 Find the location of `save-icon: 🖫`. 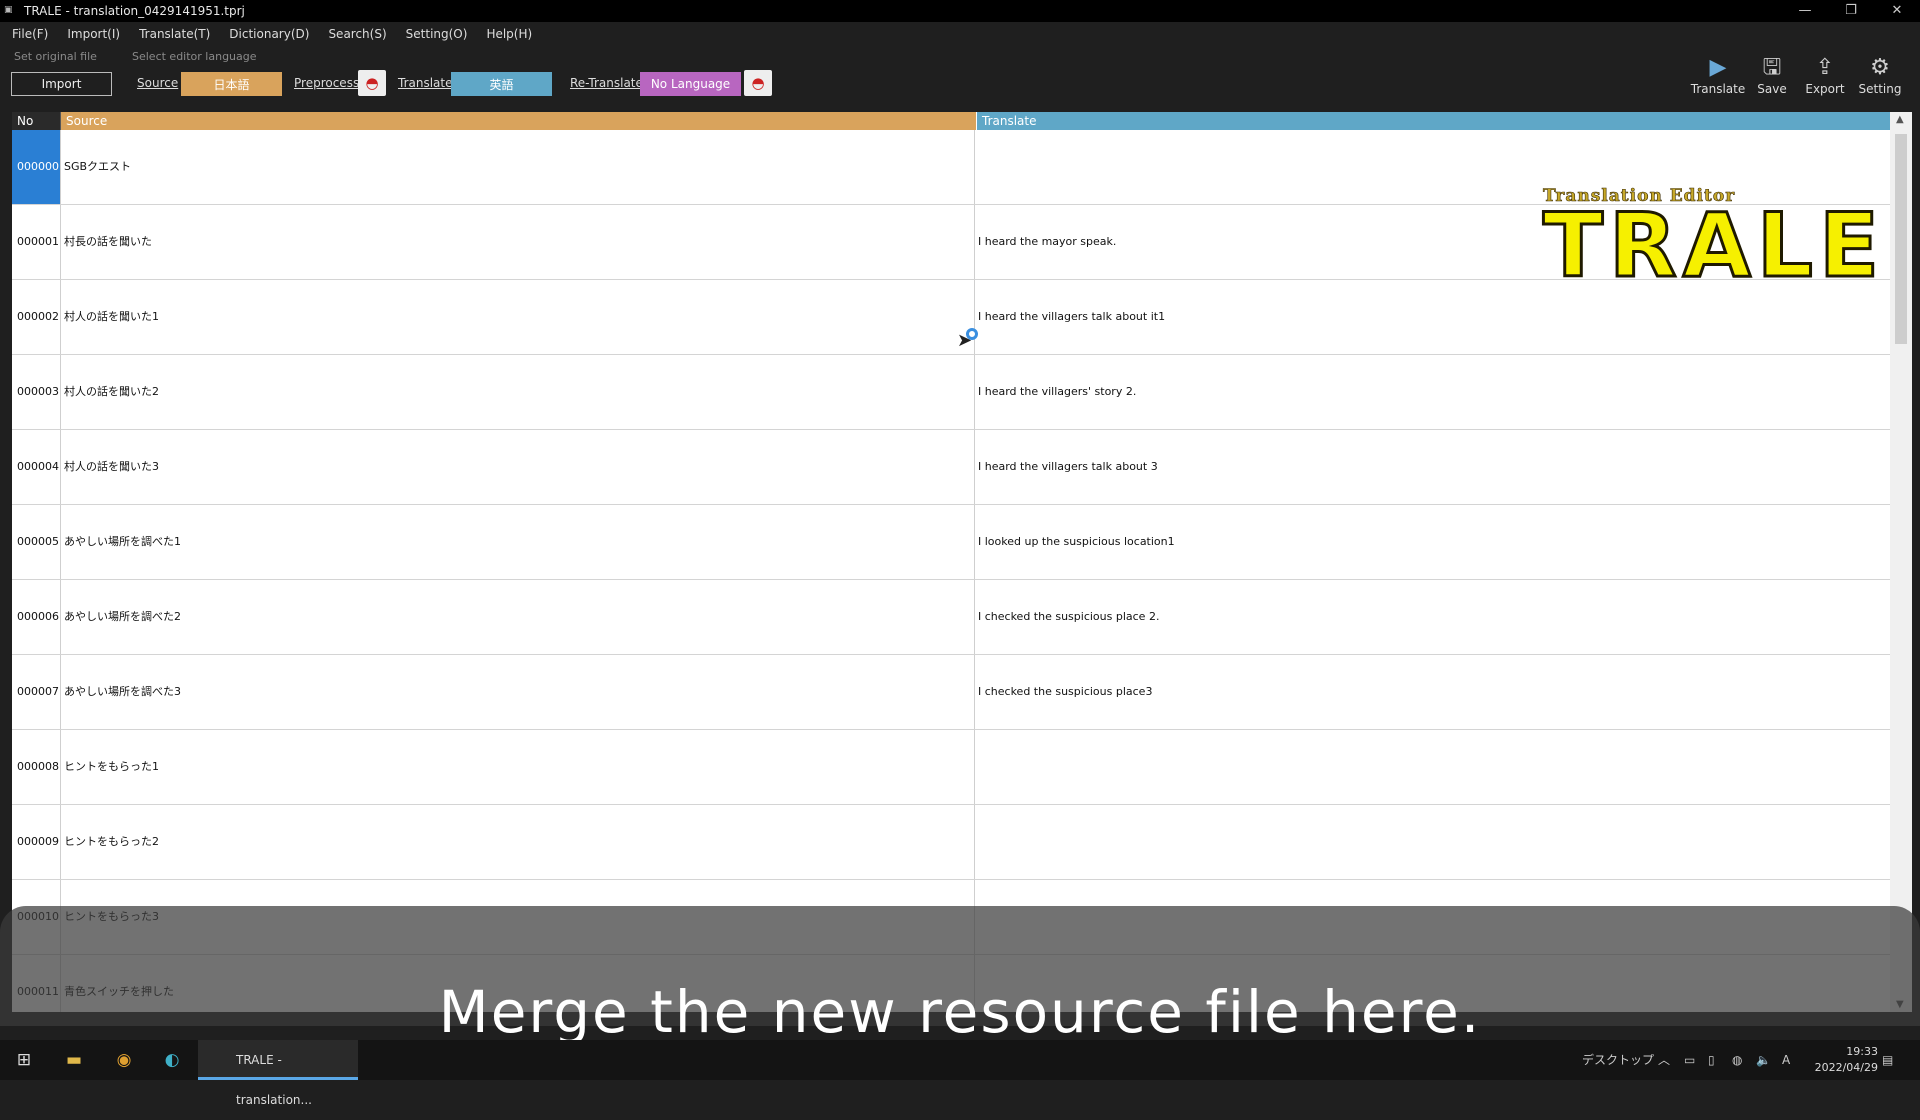

save-icon: 🖫 is located at coordinates (1772, 67).